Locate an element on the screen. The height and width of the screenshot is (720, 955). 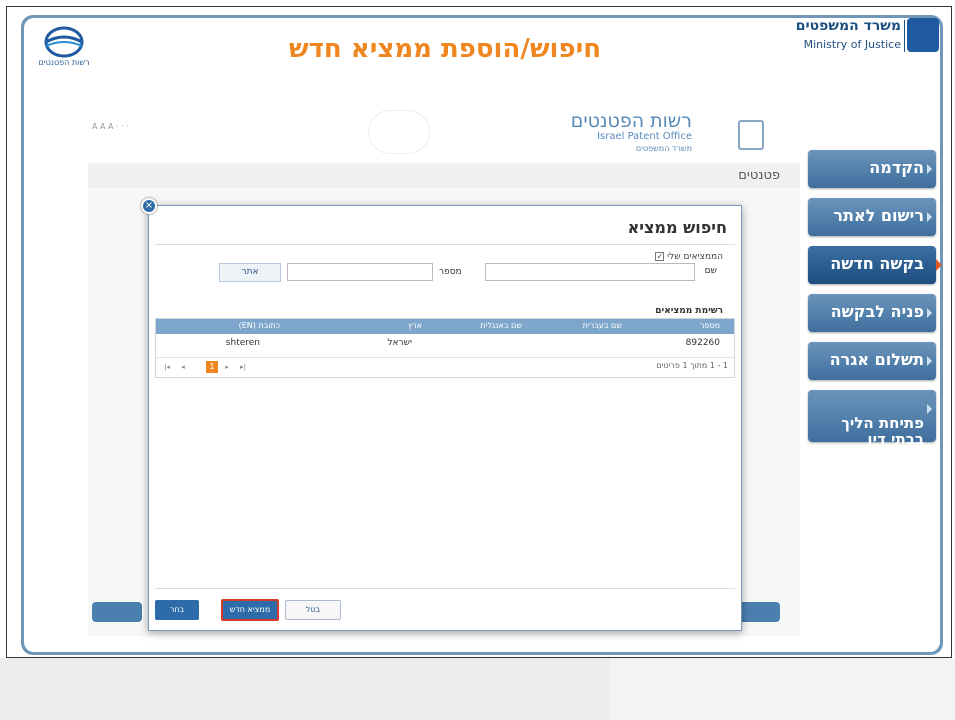
app-toolbar is located at coordinates (444, 176).